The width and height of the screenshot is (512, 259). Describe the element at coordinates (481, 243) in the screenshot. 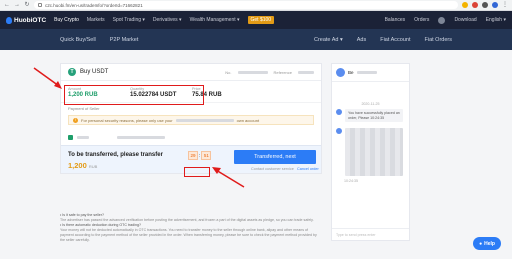

I see `chat-bubble-icon: ●` at that location.